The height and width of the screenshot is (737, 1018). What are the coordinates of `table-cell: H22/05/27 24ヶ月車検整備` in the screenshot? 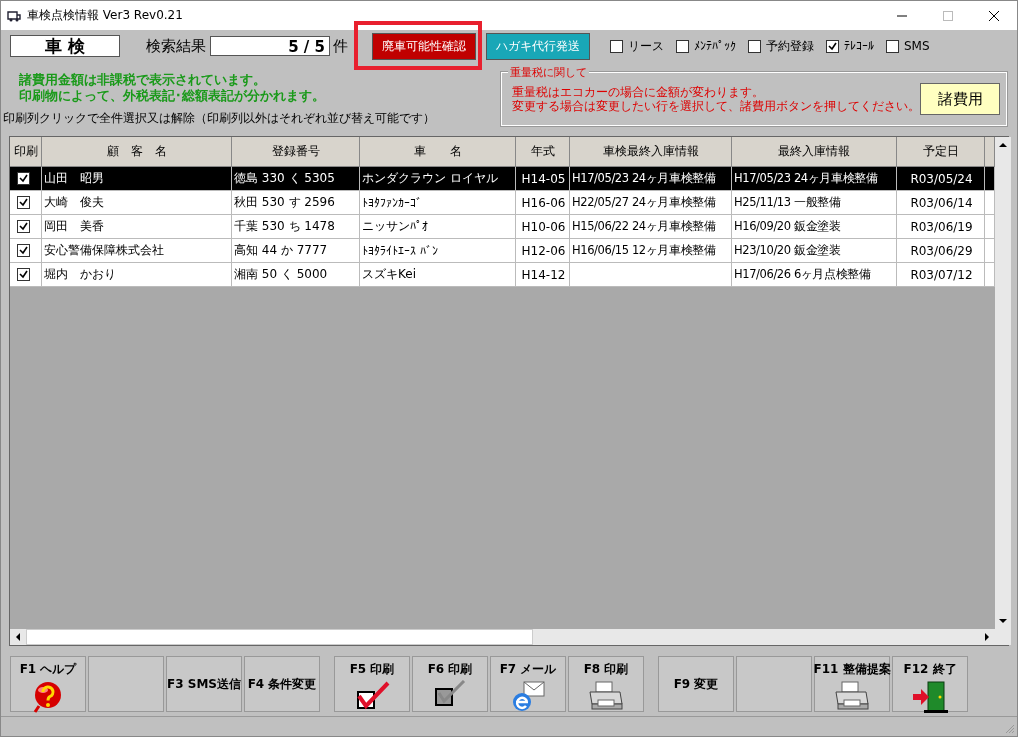 It's located at (651, 202).